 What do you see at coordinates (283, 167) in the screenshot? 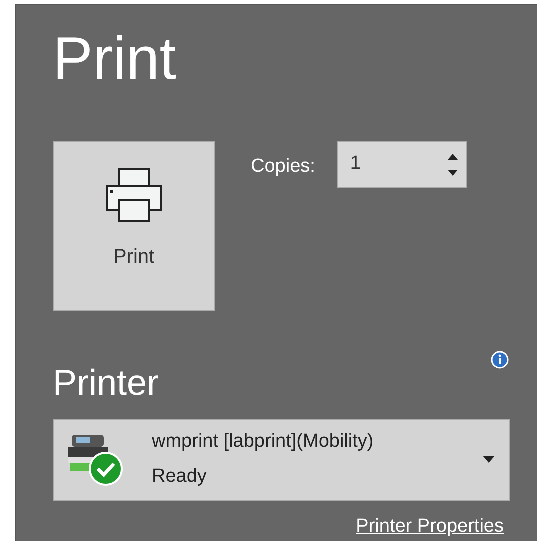
I see `copies-label: Copies:` at bounding box center [283, 167].